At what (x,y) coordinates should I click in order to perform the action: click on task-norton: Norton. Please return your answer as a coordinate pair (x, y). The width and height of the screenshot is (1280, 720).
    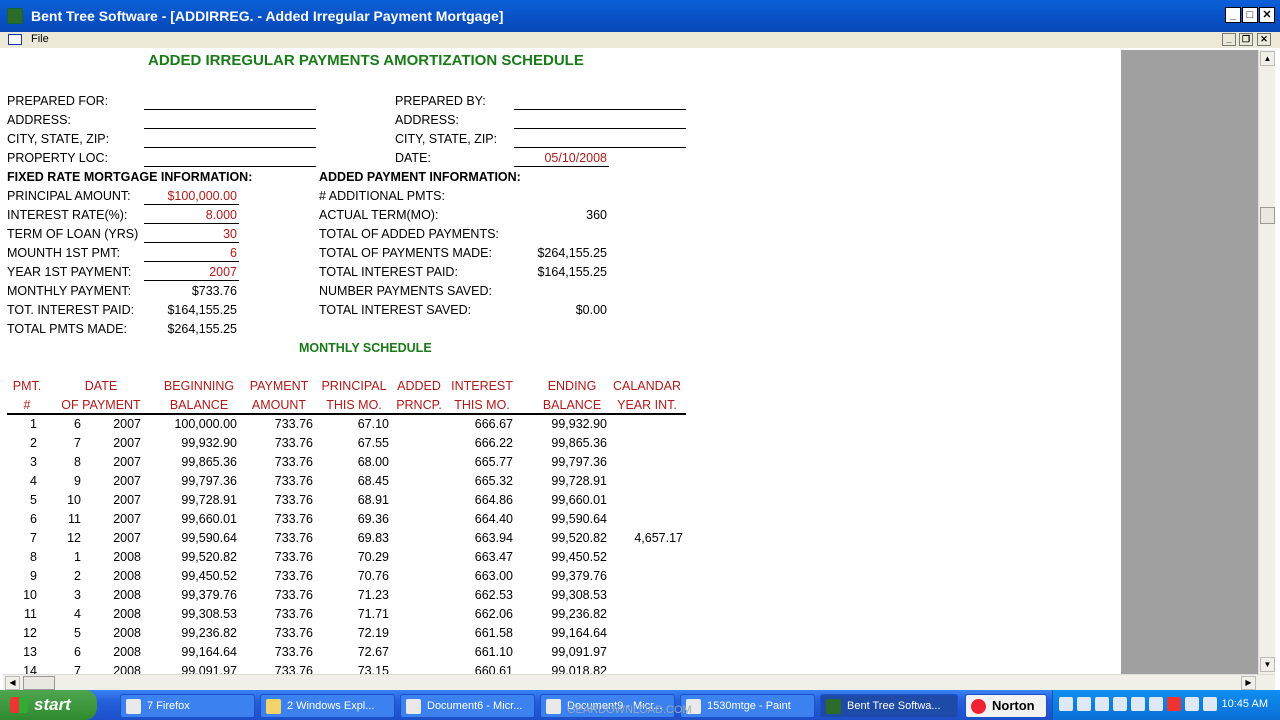
    Looking at the image, I should click on (1006, 706).